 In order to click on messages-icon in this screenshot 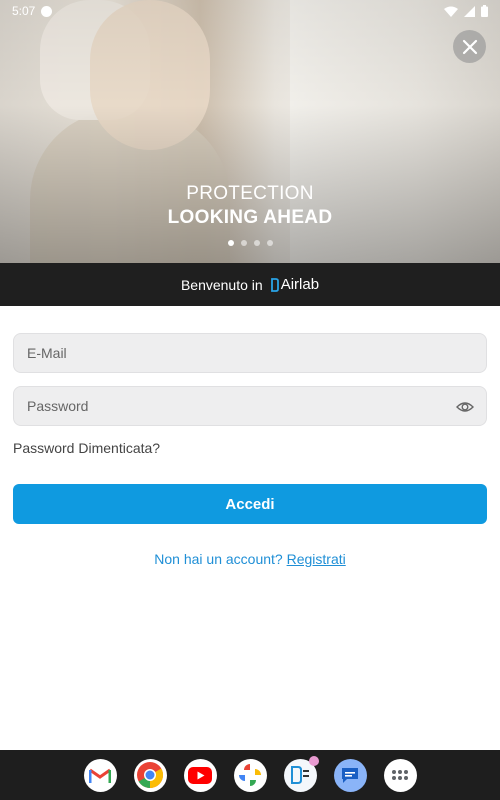, I will do `click(350, 775)`.